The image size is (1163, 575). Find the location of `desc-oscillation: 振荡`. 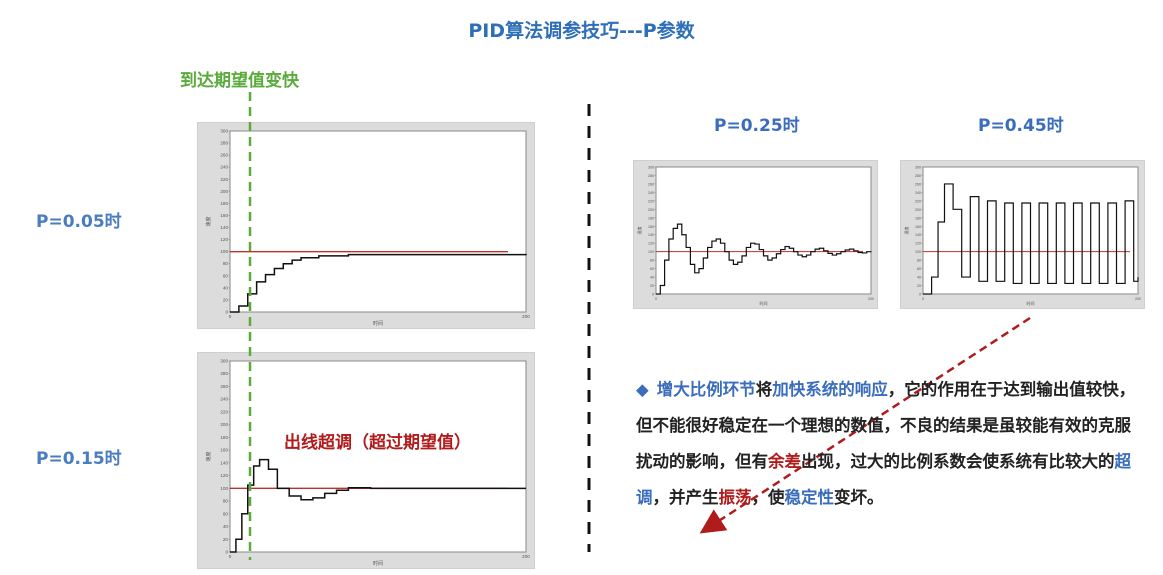

desc-oscillation: 振荡 is located at coordinates (735, 497).